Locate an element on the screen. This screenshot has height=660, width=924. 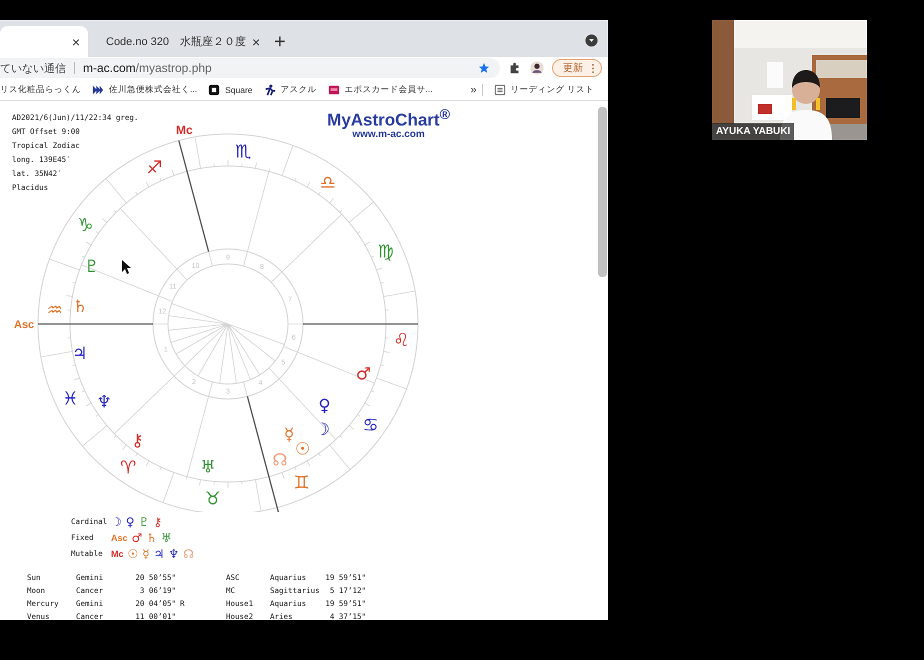
more-bookmarks-button: » is located at coordinates (473, 90).